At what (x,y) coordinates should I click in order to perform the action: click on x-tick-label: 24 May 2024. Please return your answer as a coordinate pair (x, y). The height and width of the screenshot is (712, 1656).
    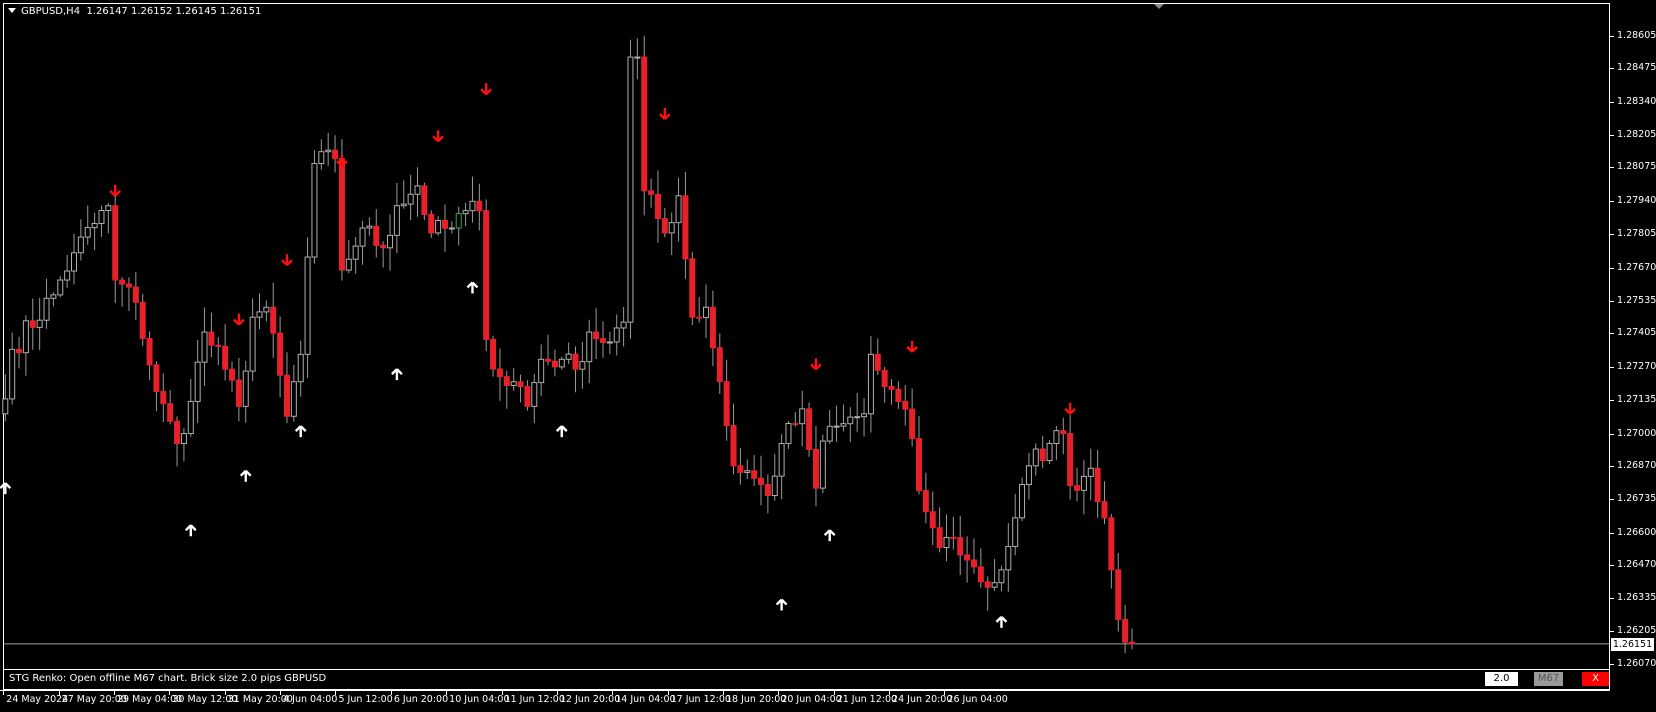
    Looking at the image, I should click on (37, 699).